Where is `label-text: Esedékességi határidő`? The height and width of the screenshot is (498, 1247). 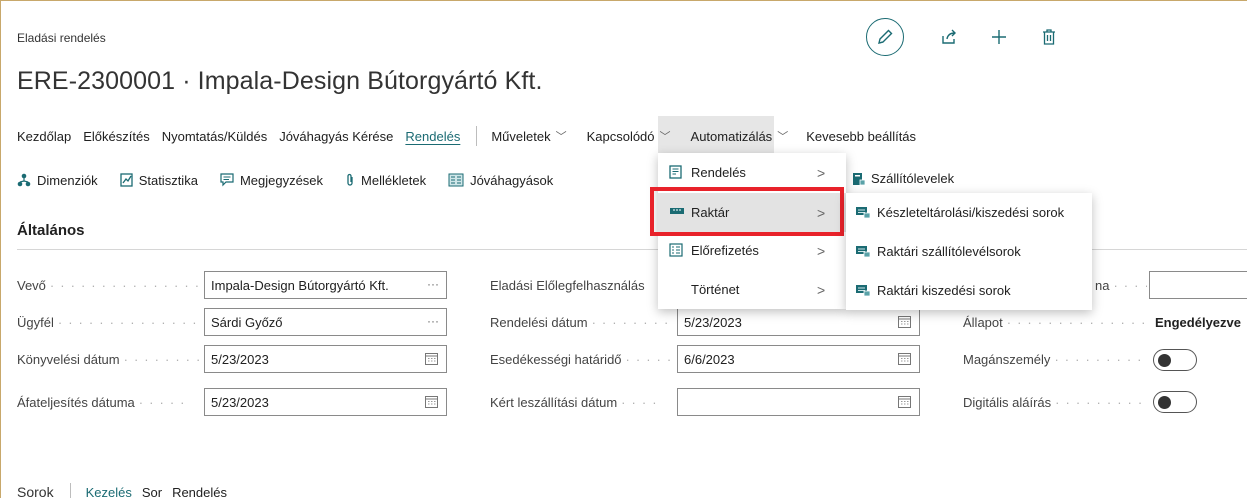
label-text: Esedékességi határidő is located at coordinates (556, 359).